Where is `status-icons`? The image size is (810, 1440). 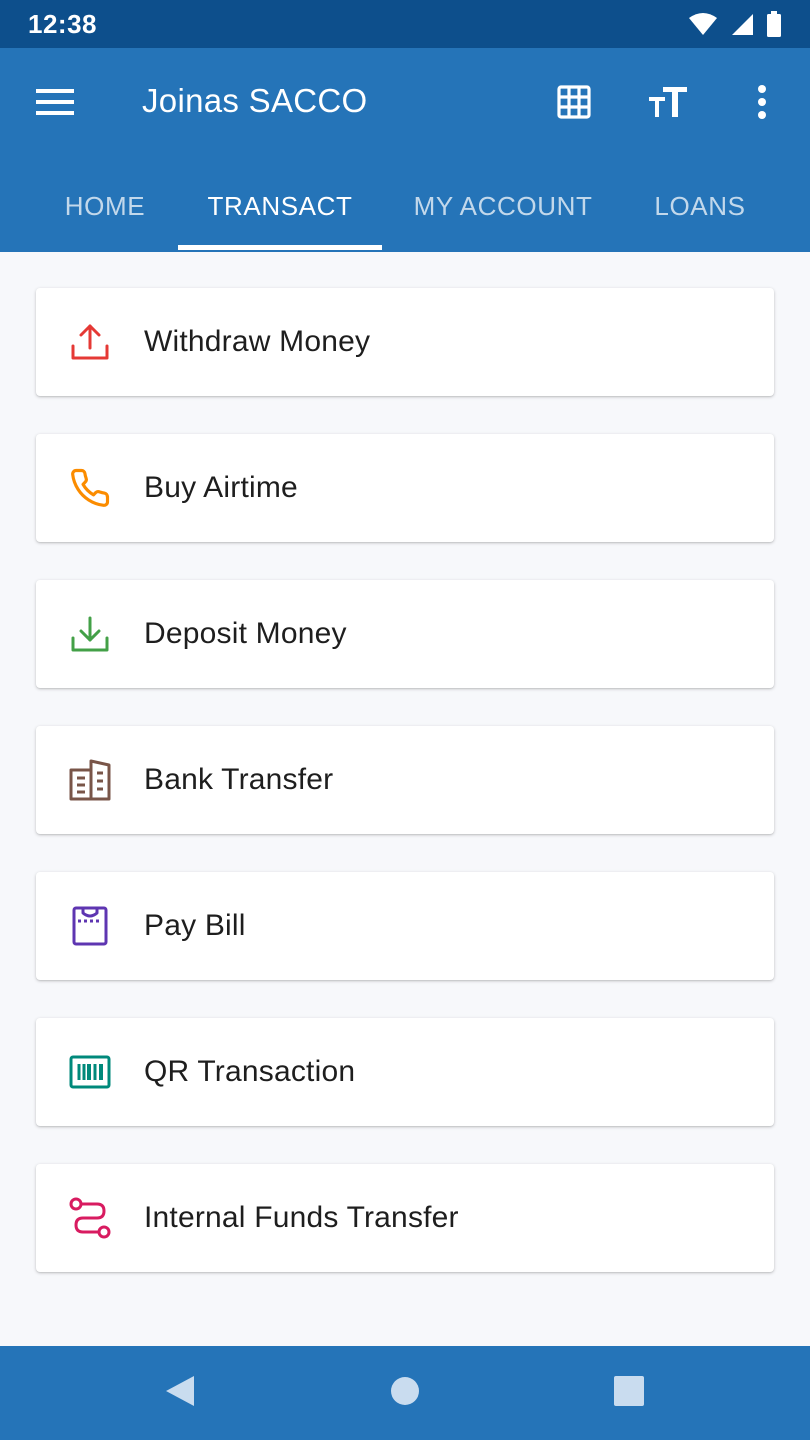 status-icons is located at coordinates (735, 24).